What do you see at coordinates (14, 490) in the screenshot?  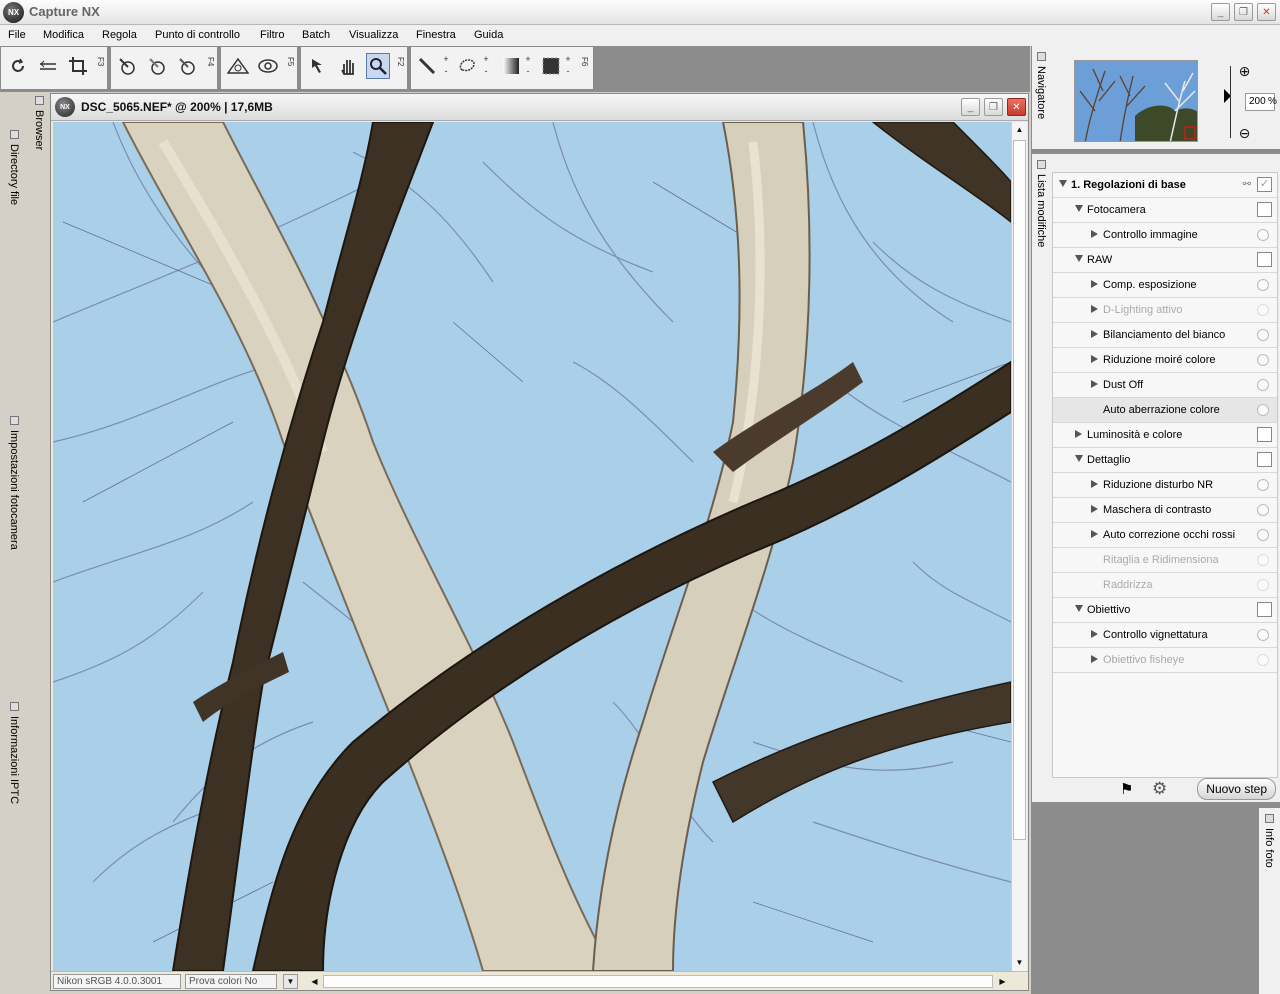 I see `tab-impostazioni-fotocamera: Impostazioni fotocamera` at bounding box center [14, 490].